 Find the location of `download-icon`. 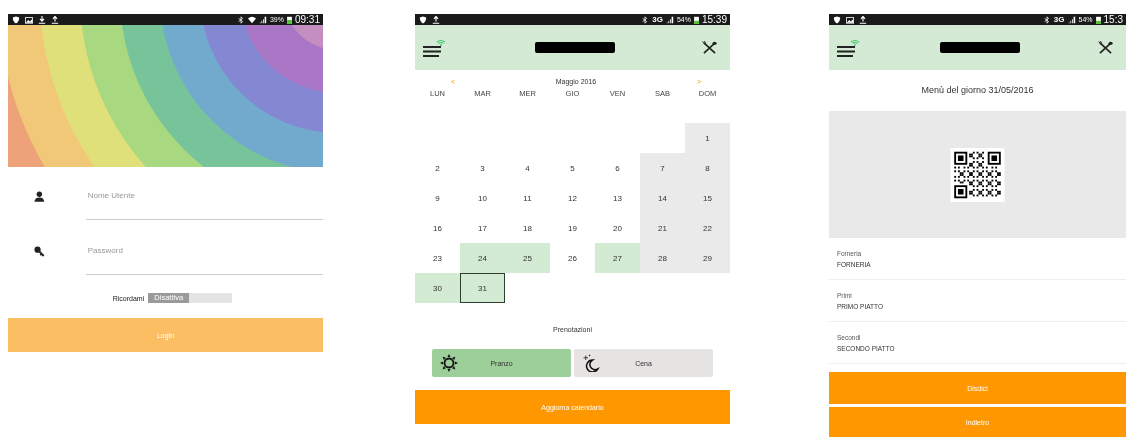

download-icon is located at coordinates (42, 19).